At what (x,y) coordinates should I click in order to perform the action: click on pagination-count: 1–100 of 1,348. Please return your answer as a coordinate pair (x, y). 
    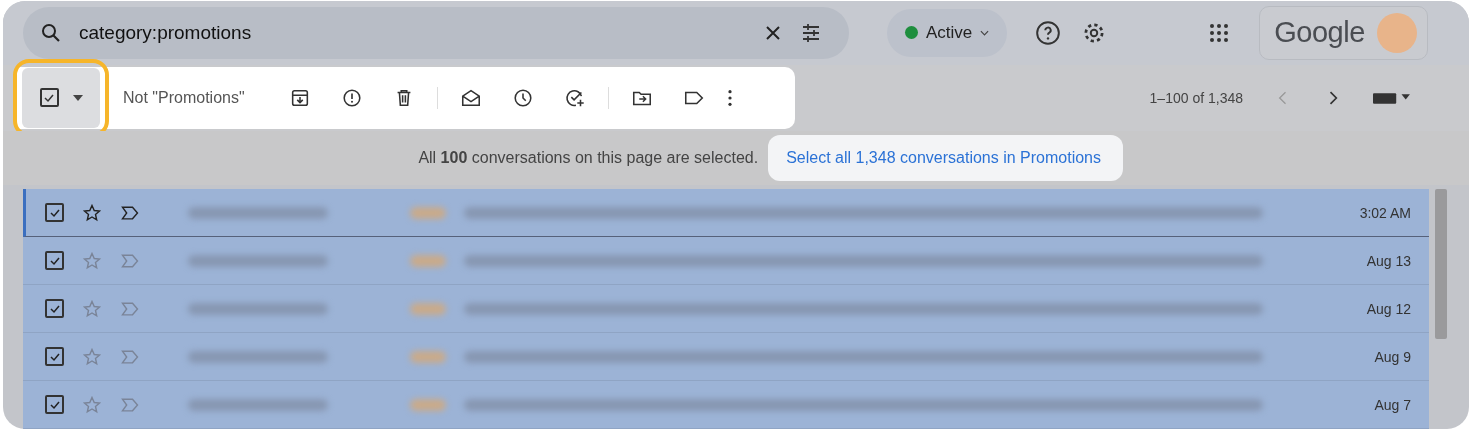
    Looking at the image, I should click on (1196, 97).